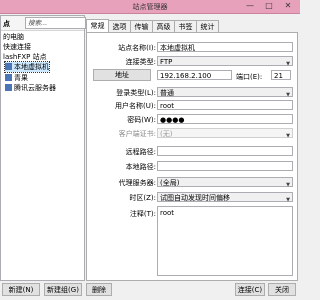 This screenshot has width=320, height=300. What do you see at coordinates (137, 183) in the screenshot?
I see `proxy-label: 代理服务器:` at bounding box center [137, 183].